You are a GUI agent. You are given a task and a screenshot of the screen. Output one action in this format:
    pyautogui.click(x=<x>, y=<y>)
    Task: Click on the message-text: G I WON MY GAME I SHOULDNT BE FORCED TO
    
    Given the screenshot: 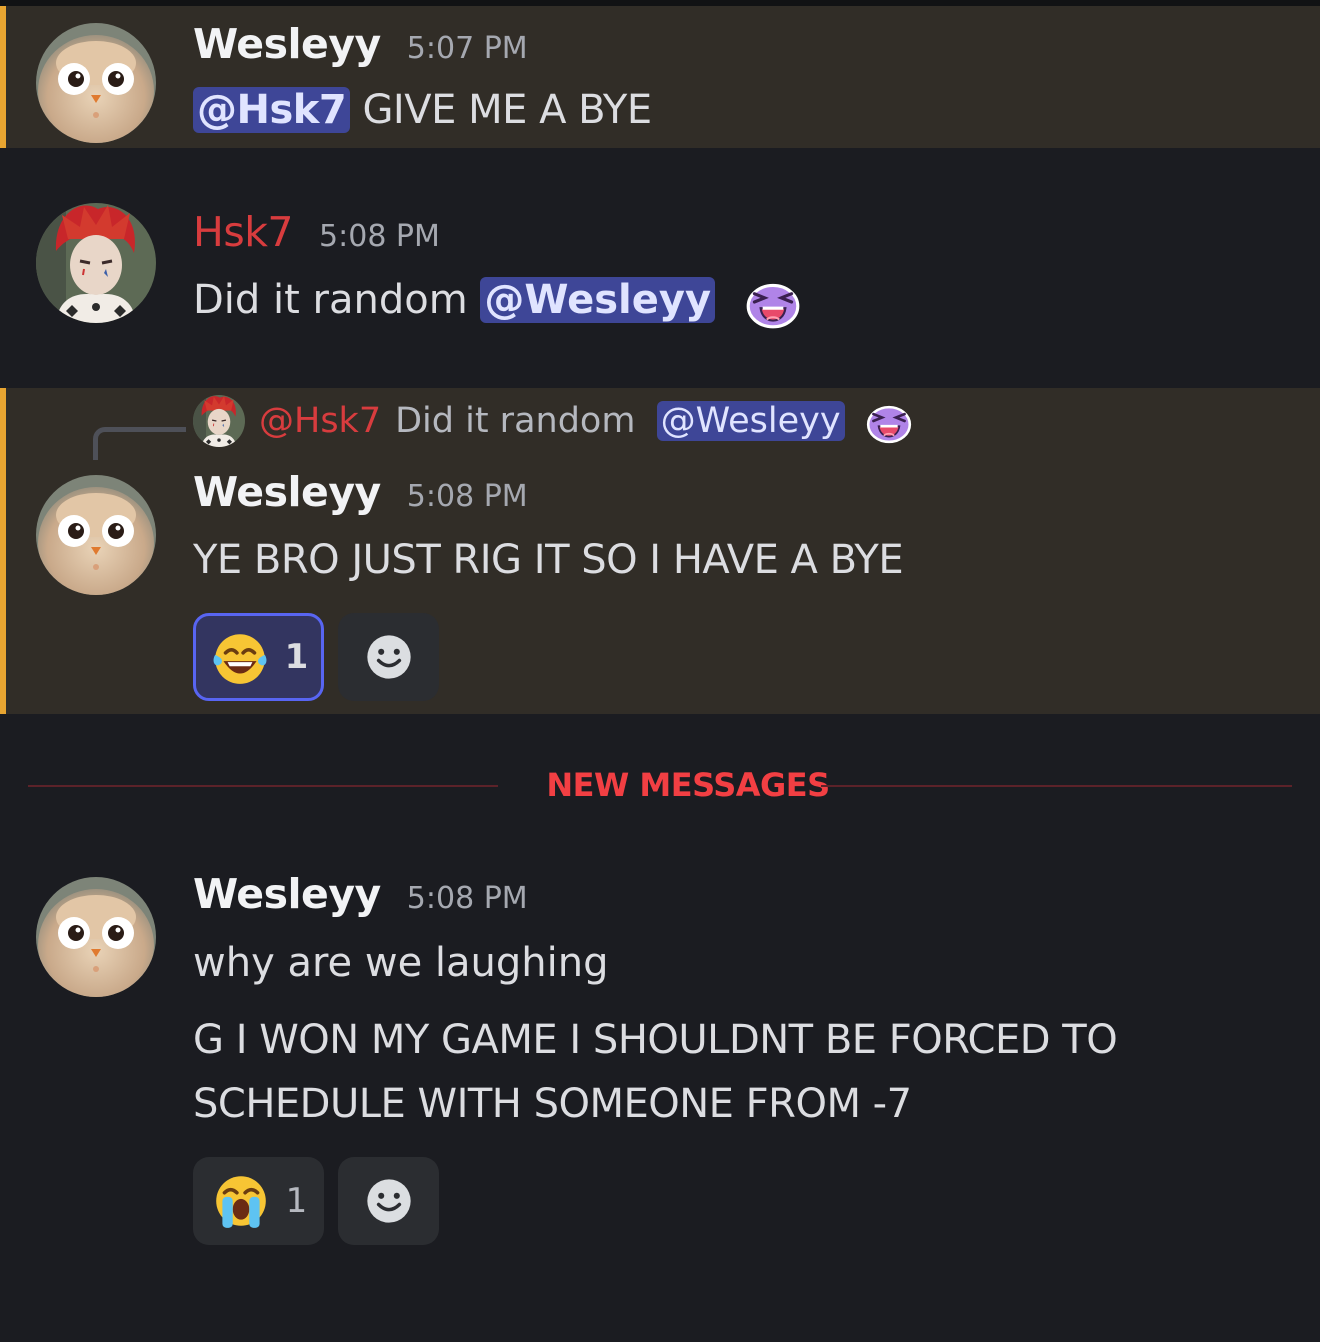 What is the action you would take?
    pyautogui.click(x=655, y=1040)
    